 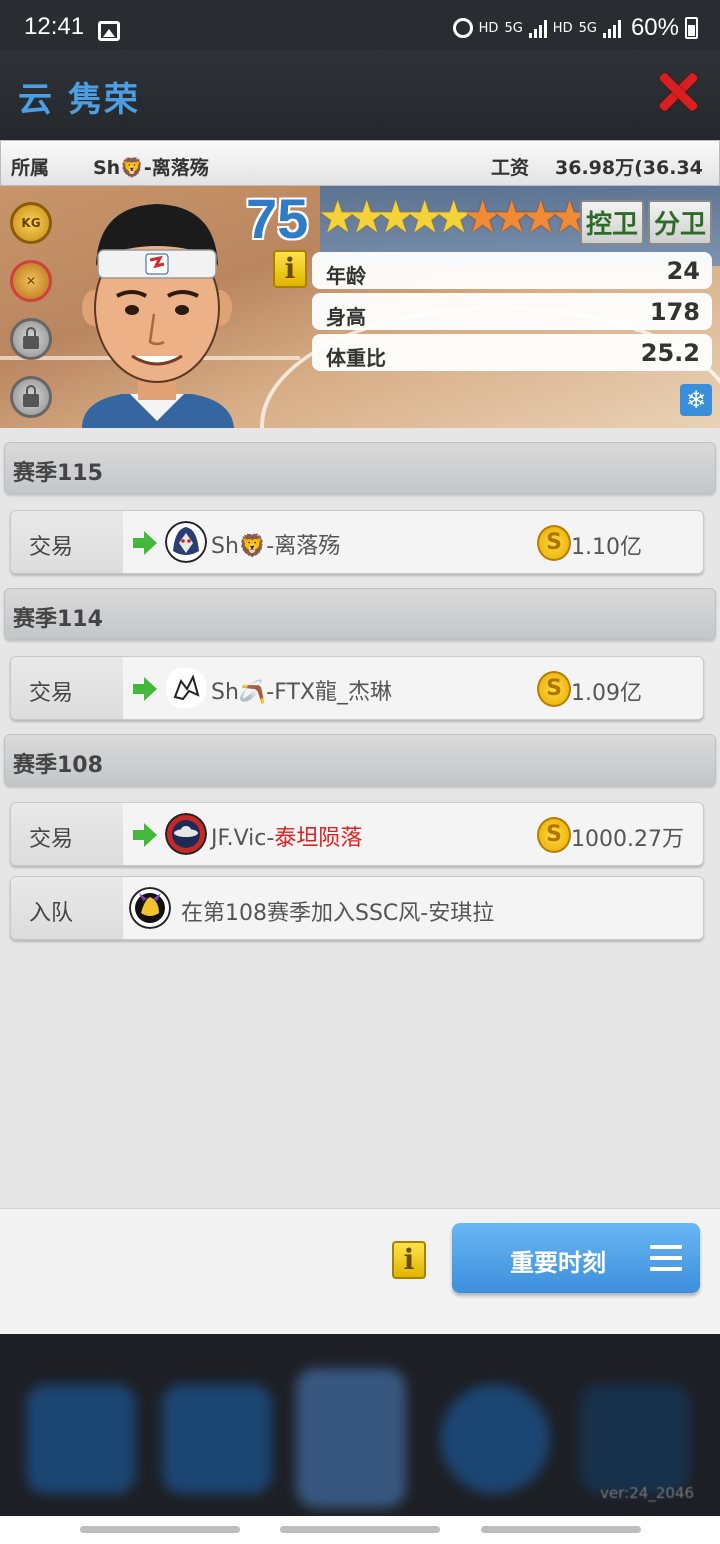 What do you see at coordinates (81, 1439) in the screenshot?
I see `nav-star-icon` at bounding box center [81, 1439].